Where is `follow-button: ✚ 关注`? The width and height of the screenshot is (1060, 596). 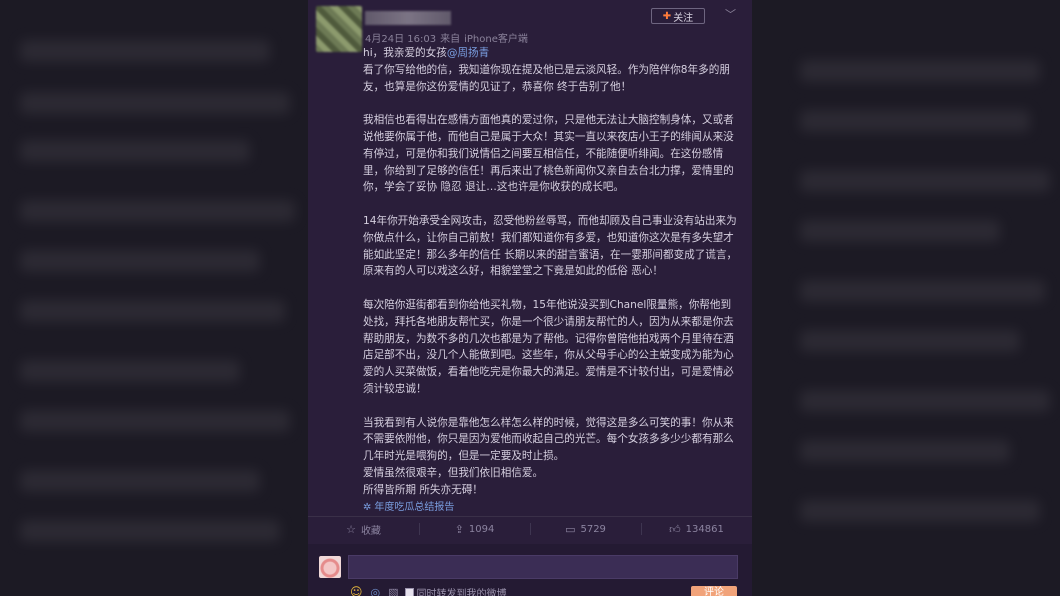 follow-button: ✚ 关注 is located at coordinates (678, 16).